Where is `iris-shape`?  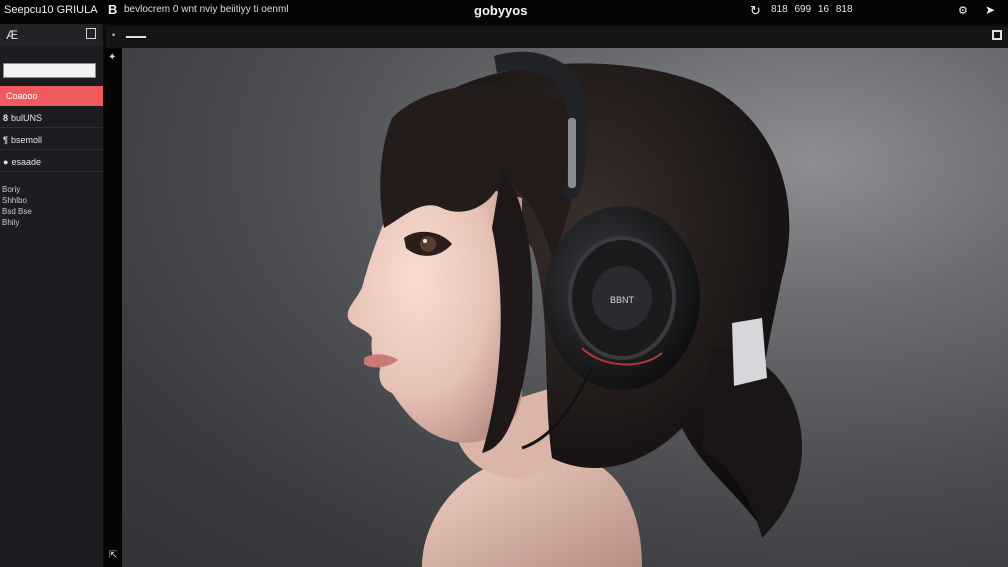 iris-shape is located at coordinates (428, 244).